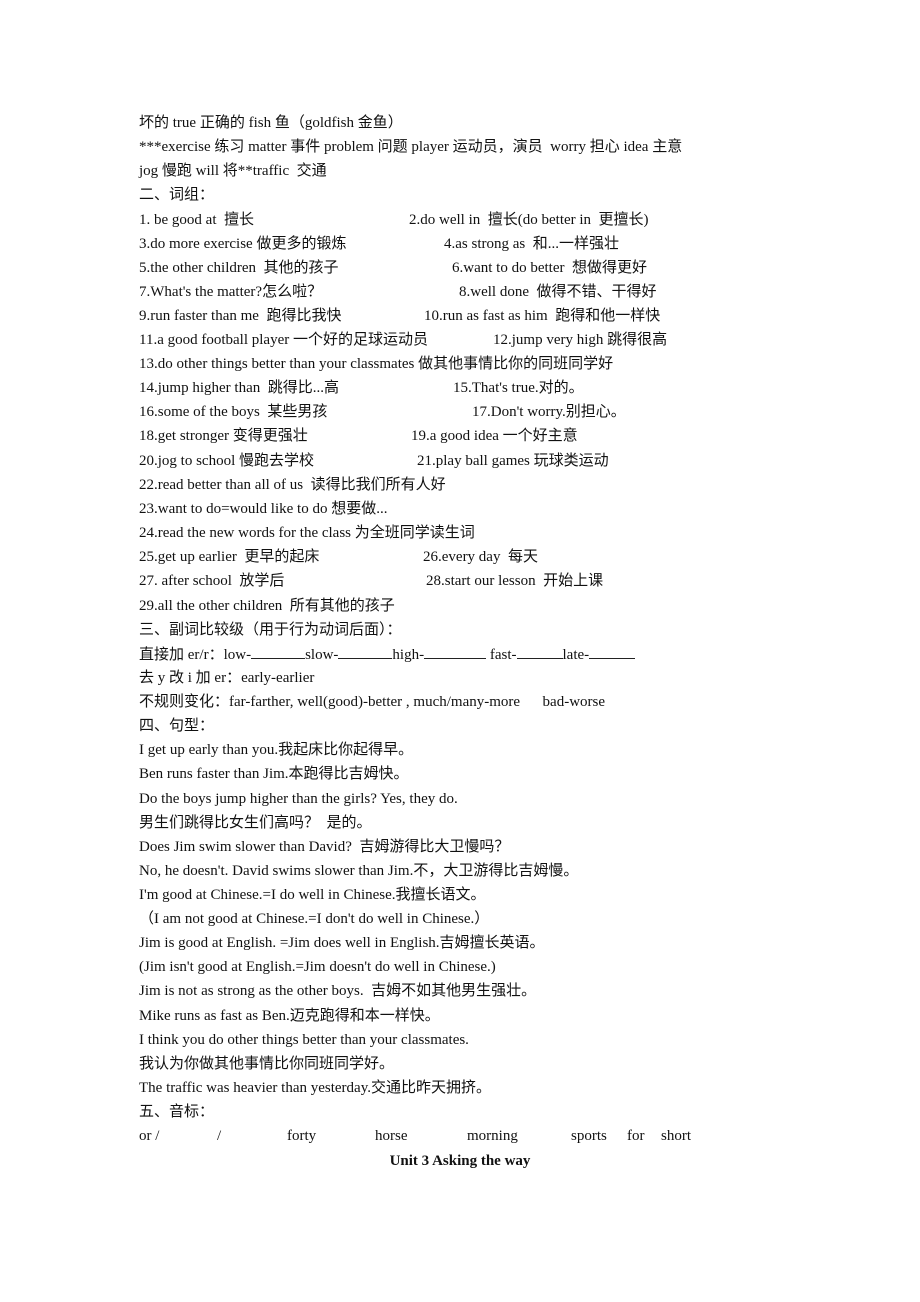 The image size is (920, 1302). Describe the element at coordinates (177, 726) in the screenshot. I see `section-heading-sentences: 四、句型：` at that location.